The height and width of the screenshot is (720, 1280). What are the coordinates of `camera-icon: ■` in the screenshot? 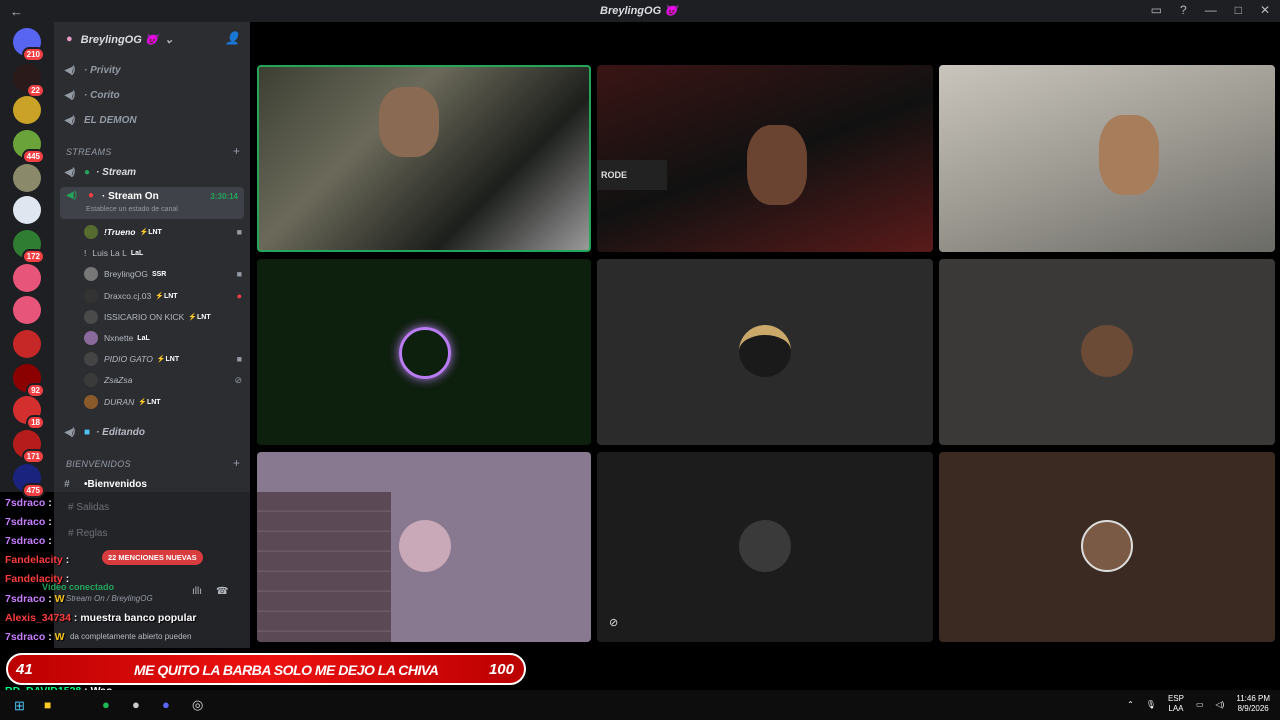 It's located at (239, 359).